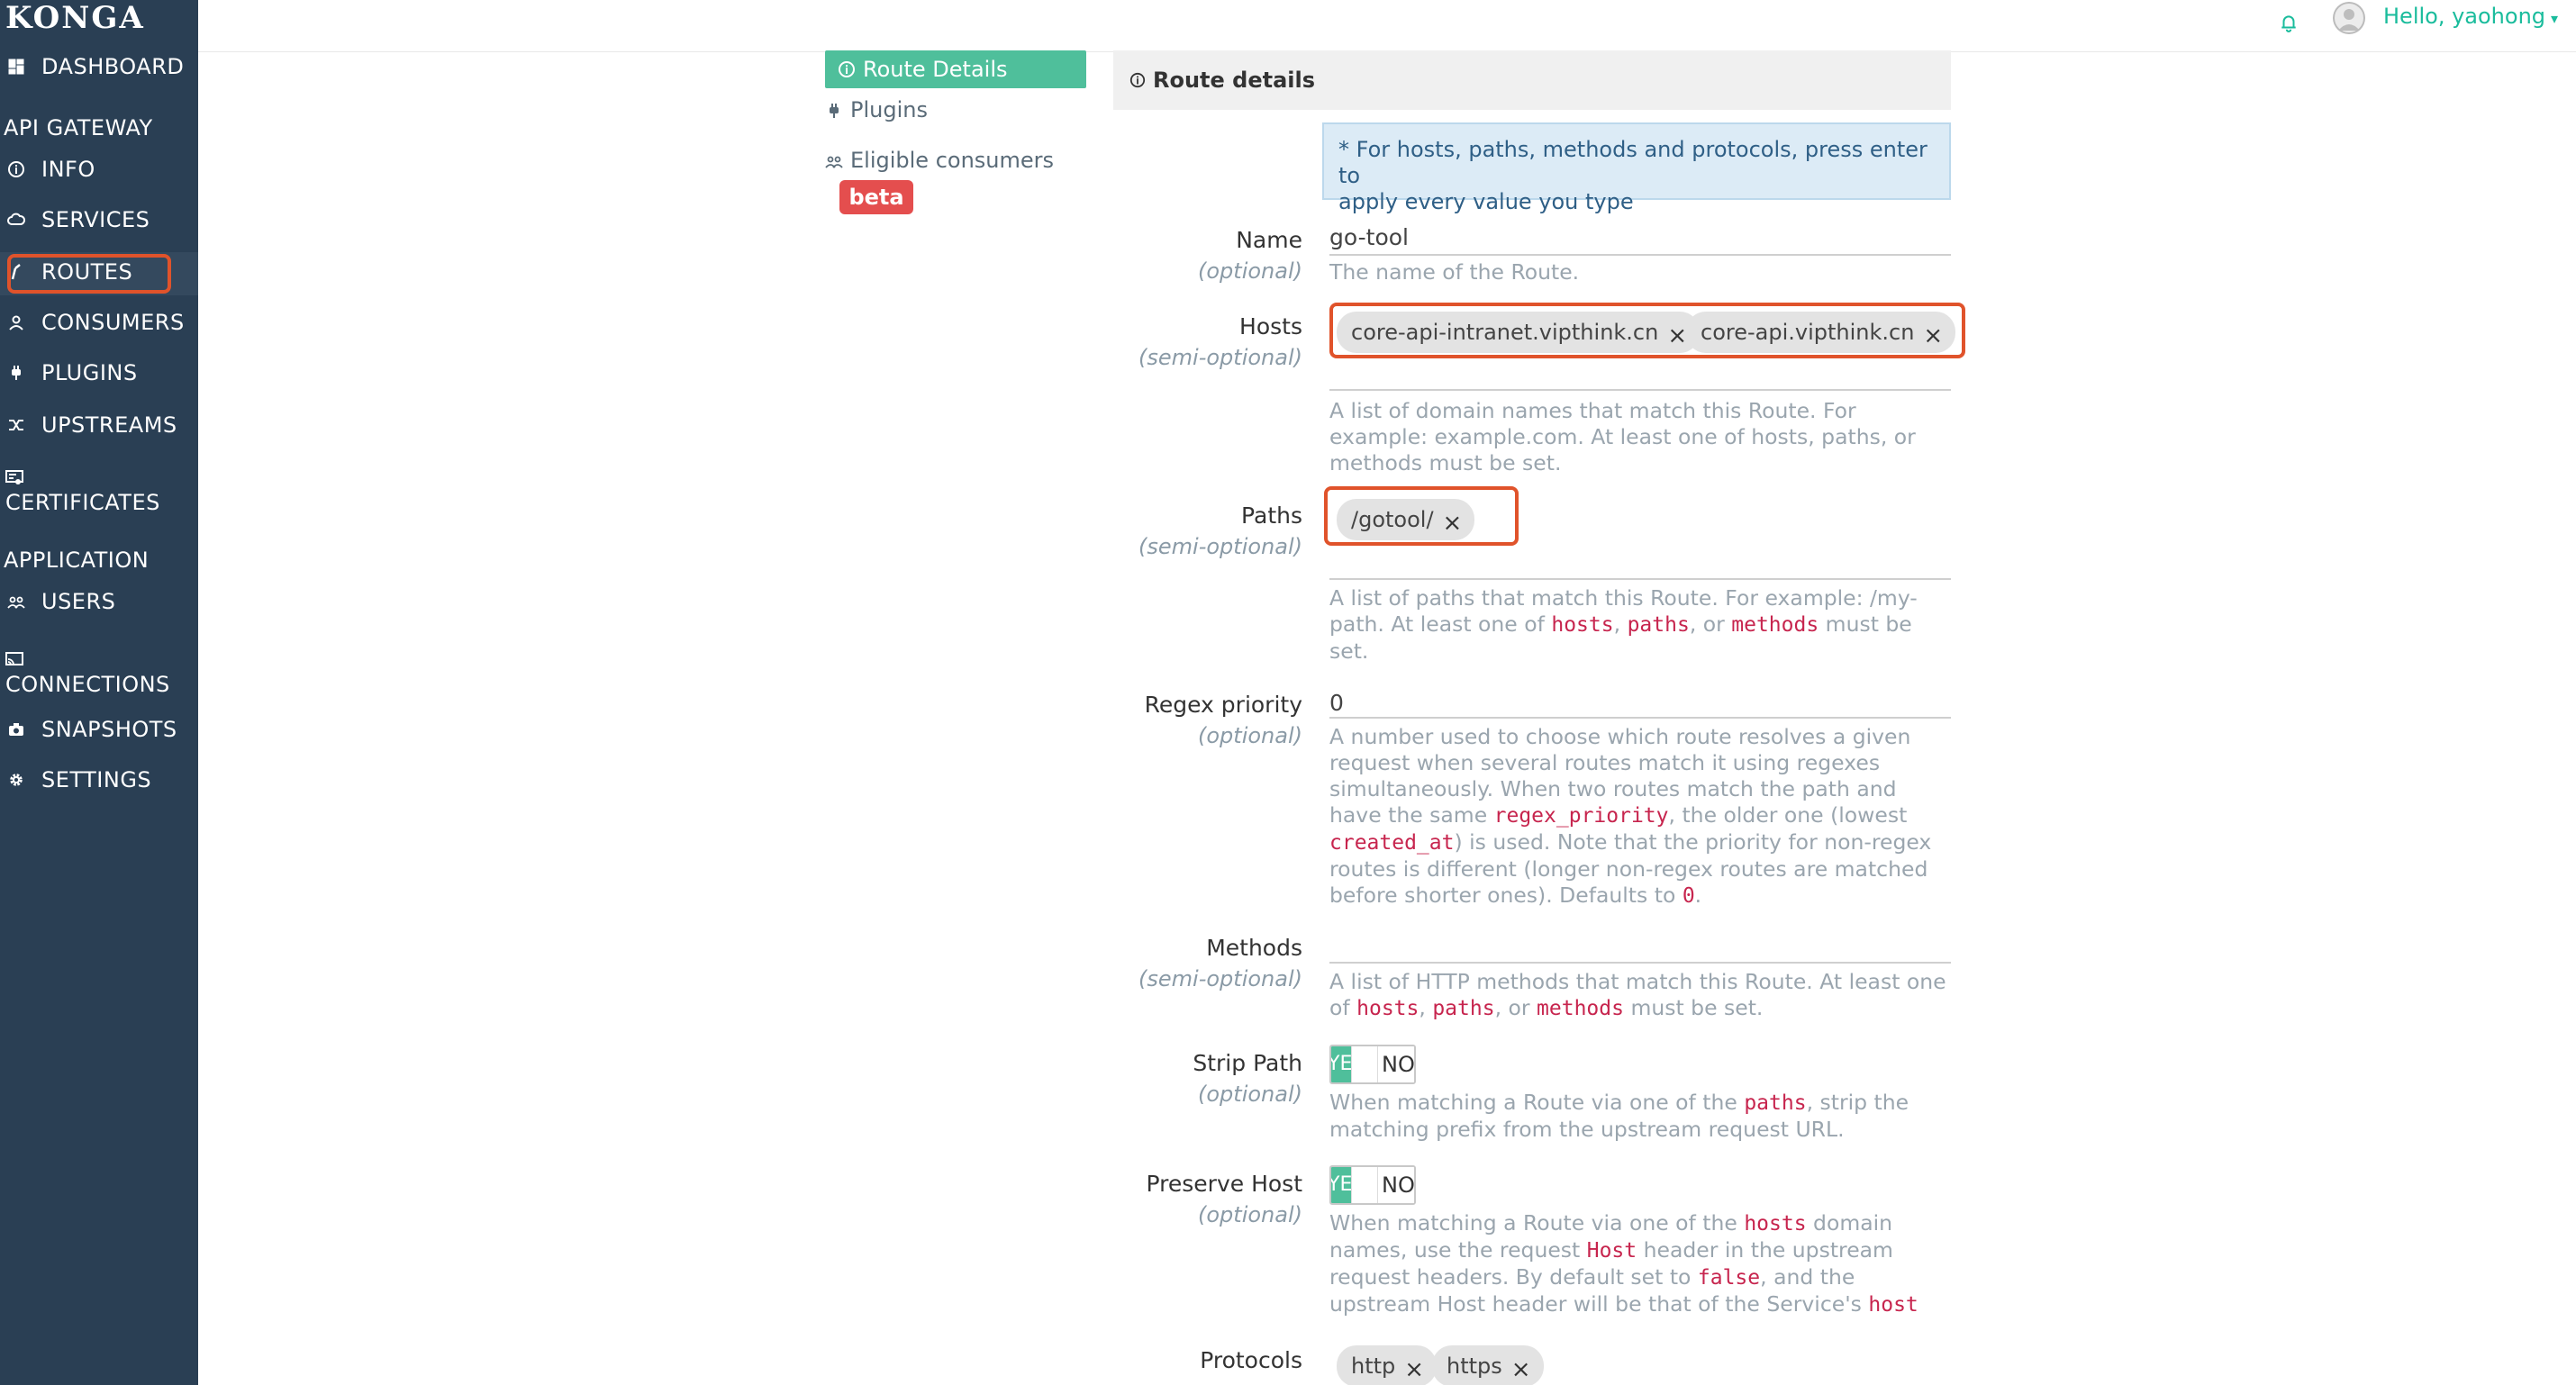 Image resolution: width=2576 pixels, height=1385 pixels. What do you see at coordinates (1611, 1251) in the screenshot?
I see `code-host-header: Host` at bounding box center [1611, 1251].